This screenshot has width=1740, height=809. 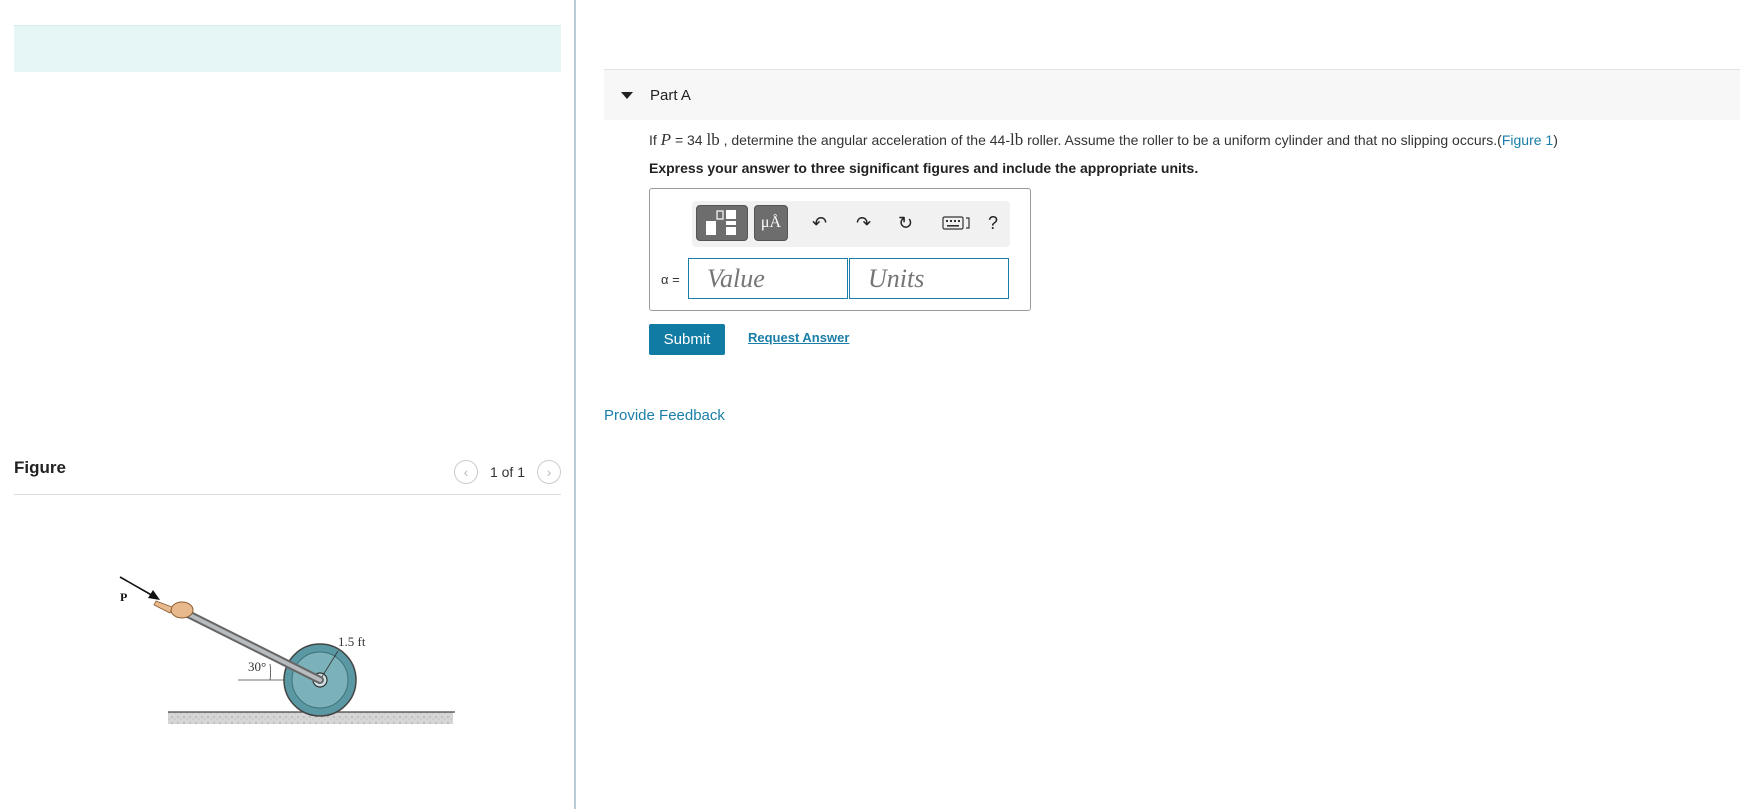 What do you see at coordinates (798, 337) in the screenshot?
I see `request-answer-link: Request Answer` at bounding box center [798, 337].